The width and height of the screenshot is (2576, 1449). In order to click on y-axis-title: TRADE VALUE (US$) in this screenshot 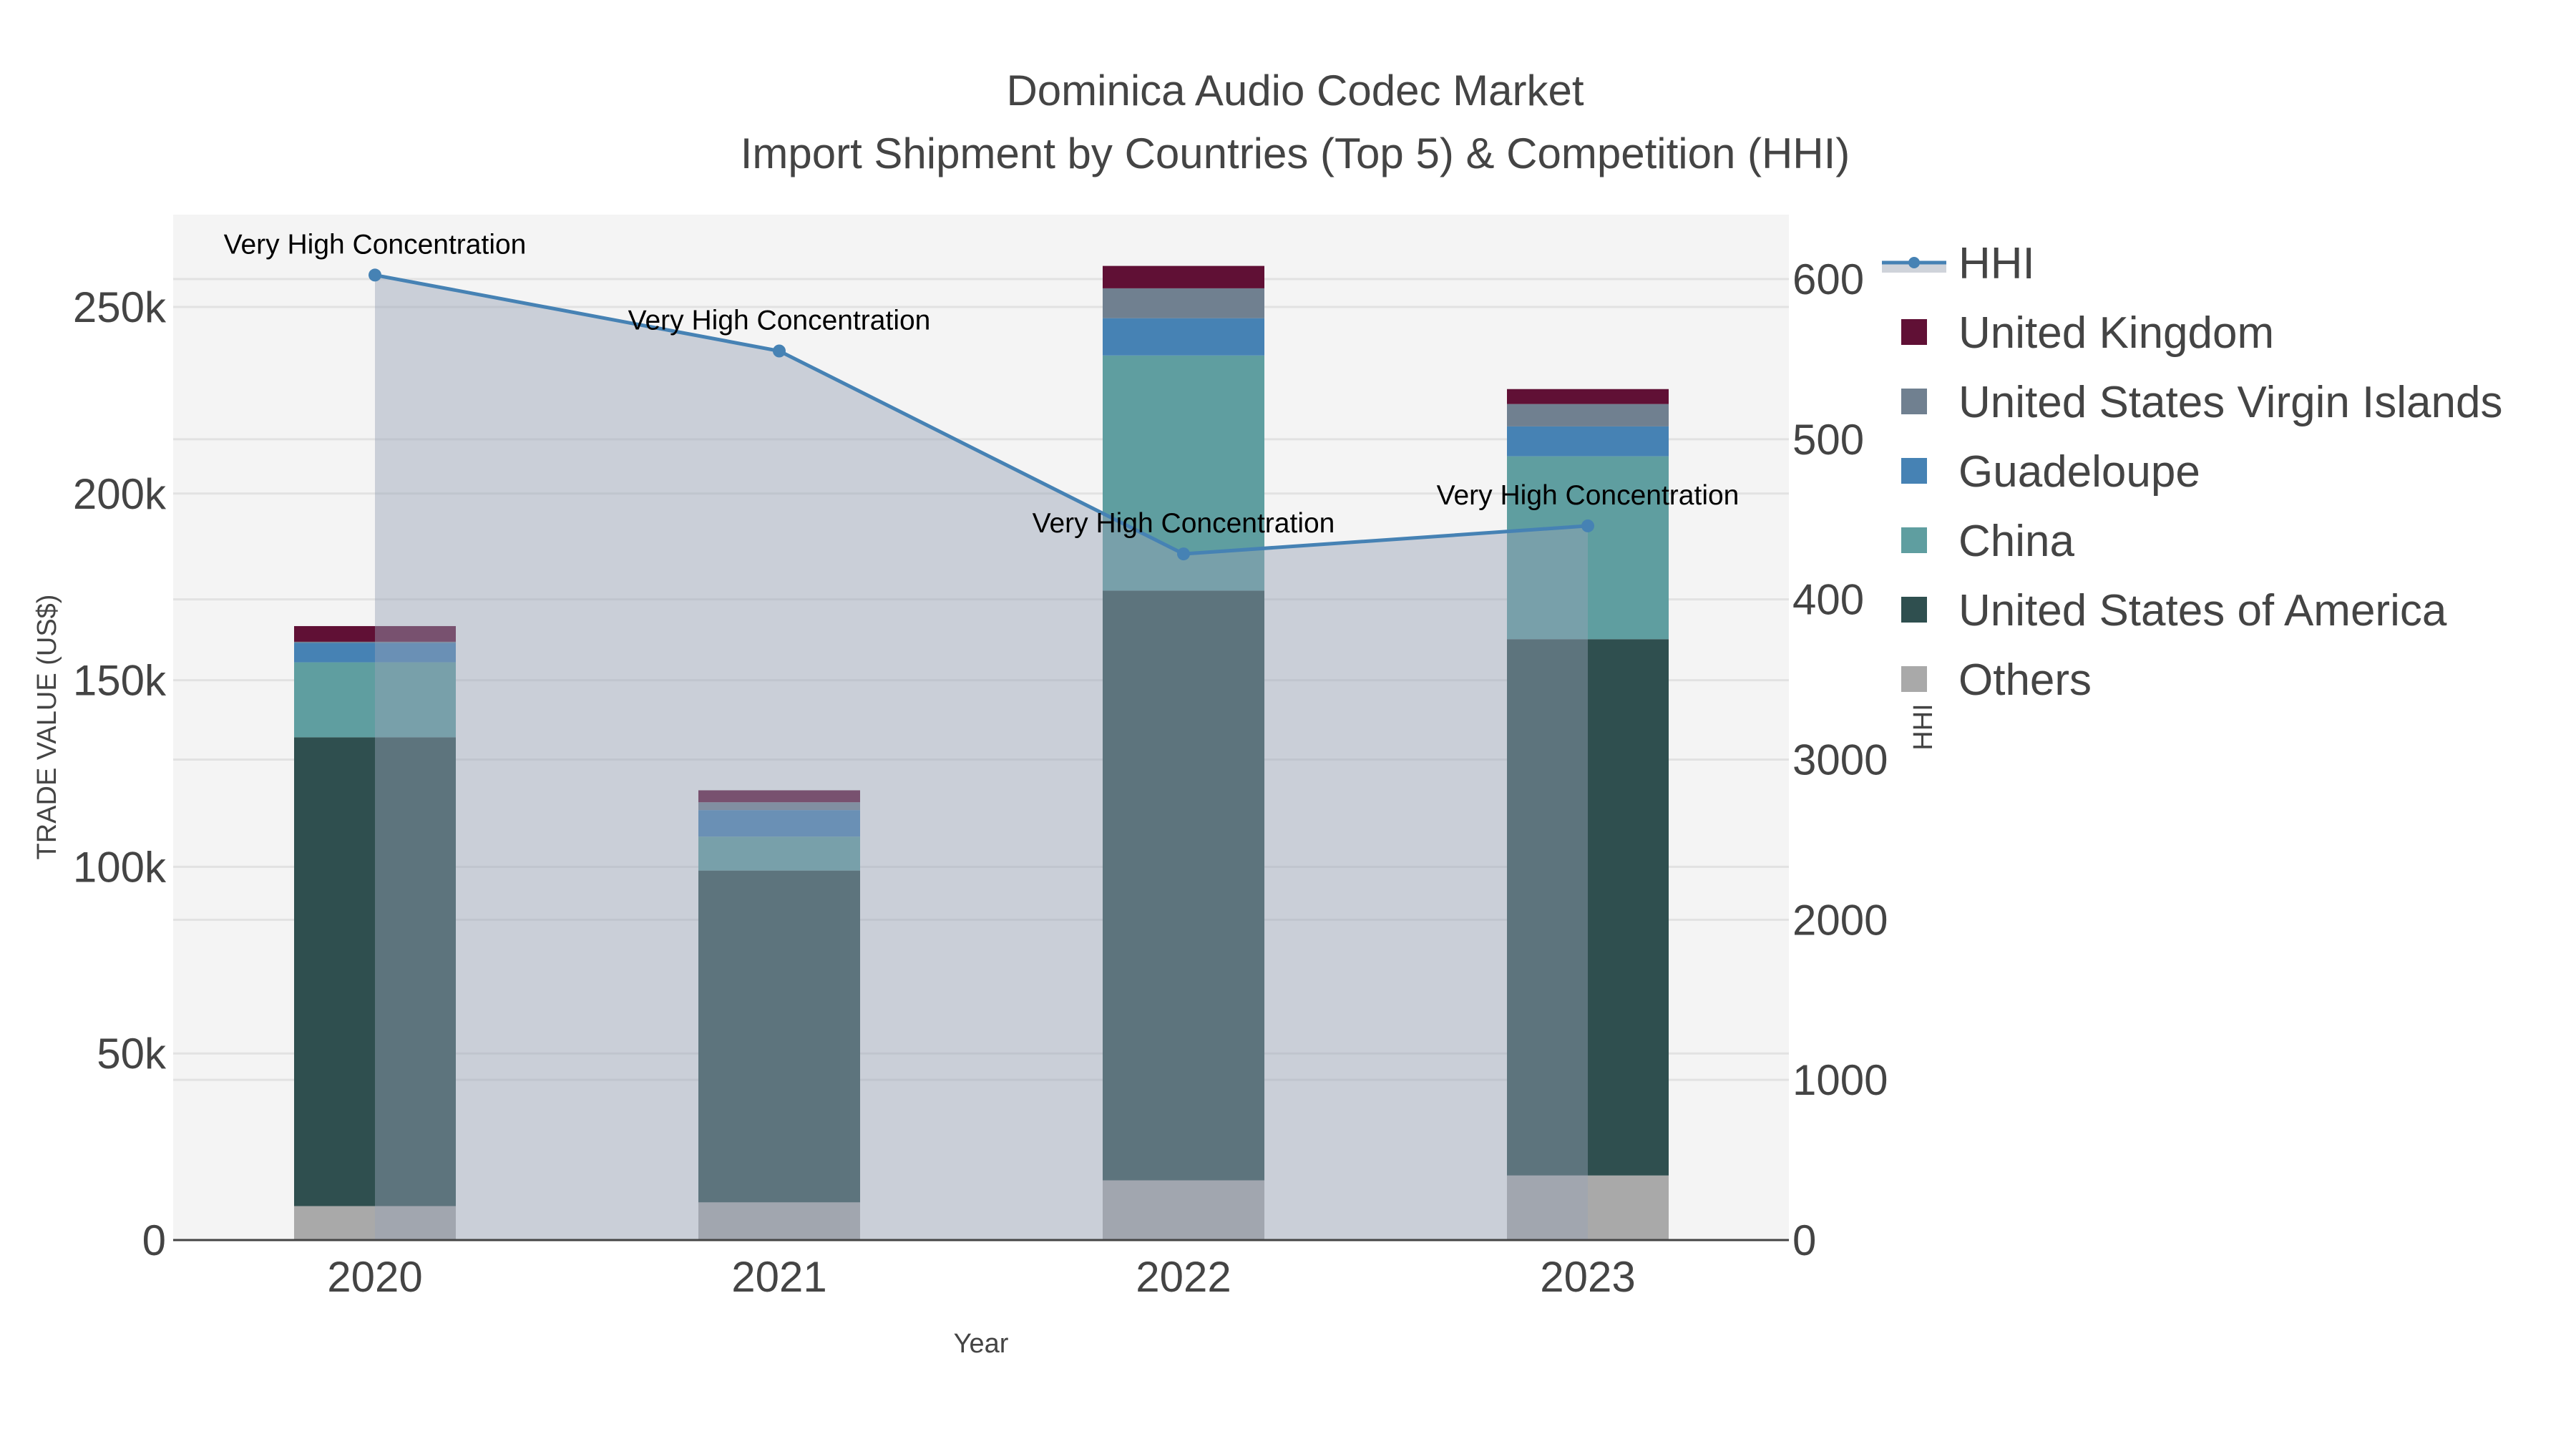, I will do `click(47, 727)`.